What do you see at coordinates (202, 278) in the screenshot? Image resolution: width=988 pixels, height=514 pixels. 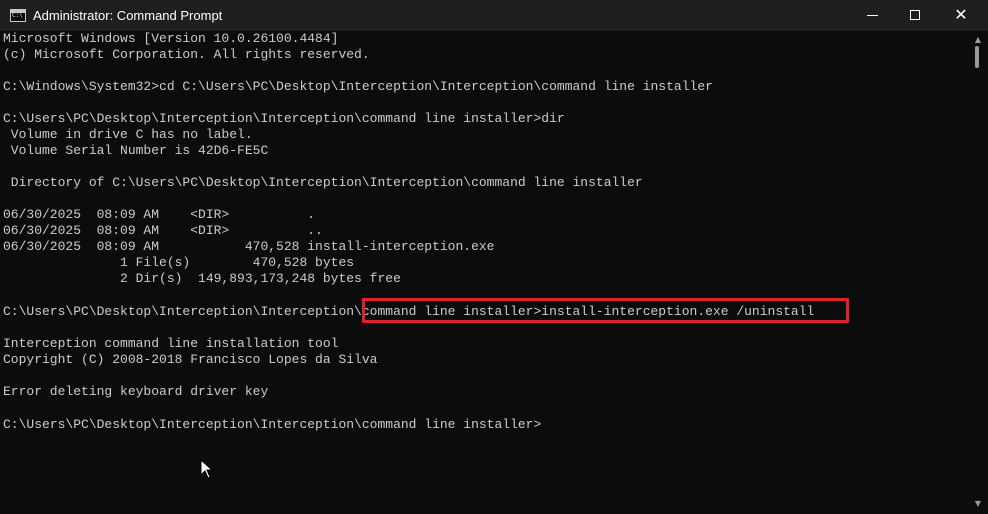 I see `console-line: 2 Dir(s) 149,893,173,248 bytes free` at bounding box center [202, 278].